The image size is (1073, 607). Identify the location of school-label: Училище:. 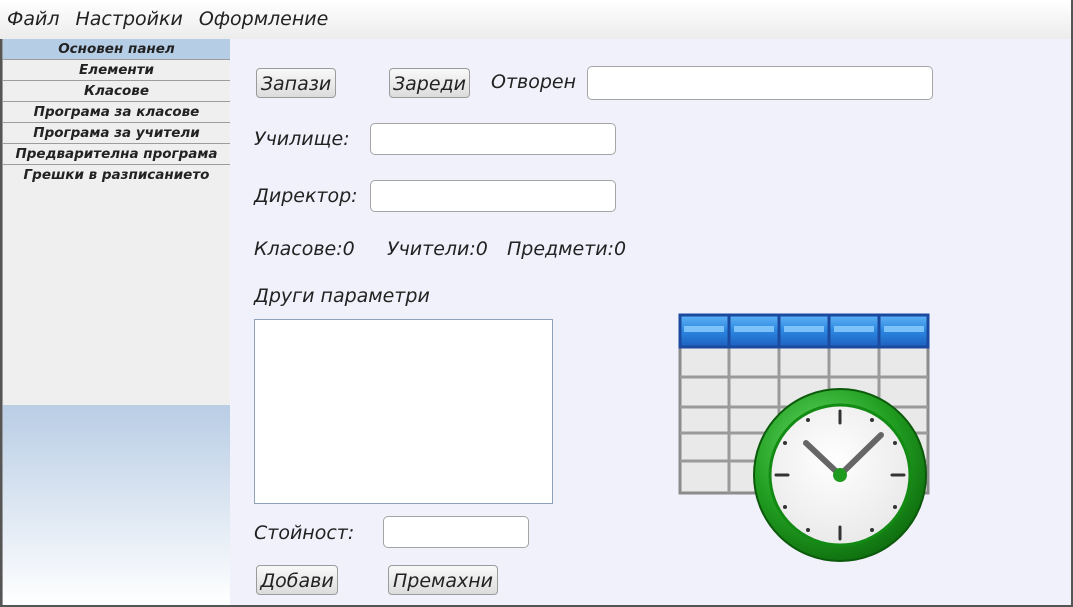
(302, 139).